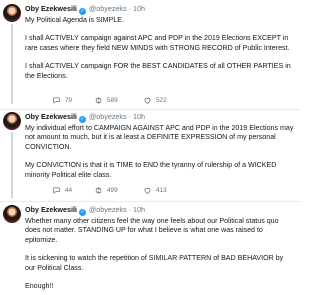 The height and width of the screenshot is (295, 320). I want to click on like-count: 522, so click(161, 100).